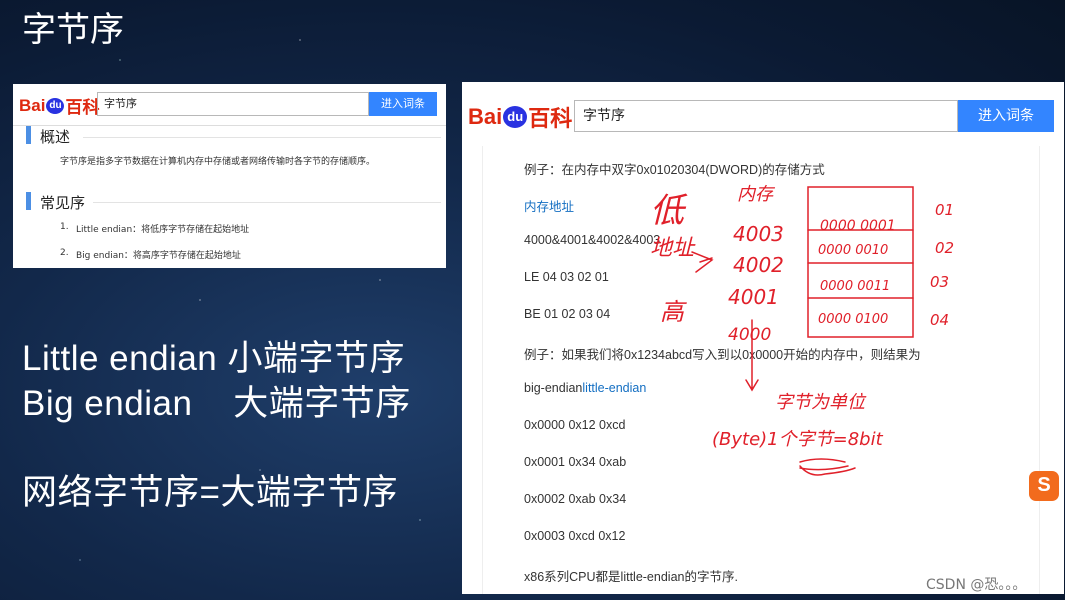  What do you see at coordinates (163, 230) in the screenshot?
I see `list-item-1: Little endian：将低序字节存储在起始地址` at bounding box center [163, 230].